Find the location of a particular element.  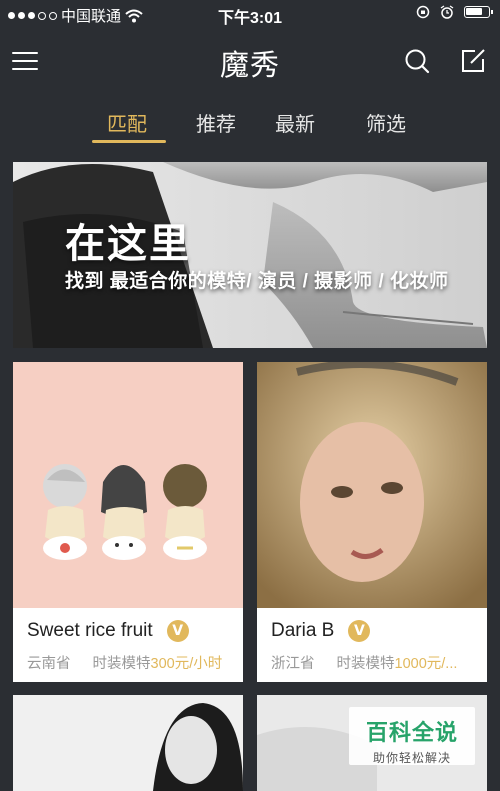

model-meta: 云南省 时装模特300元/小时 is located at coordinates (124, 662).